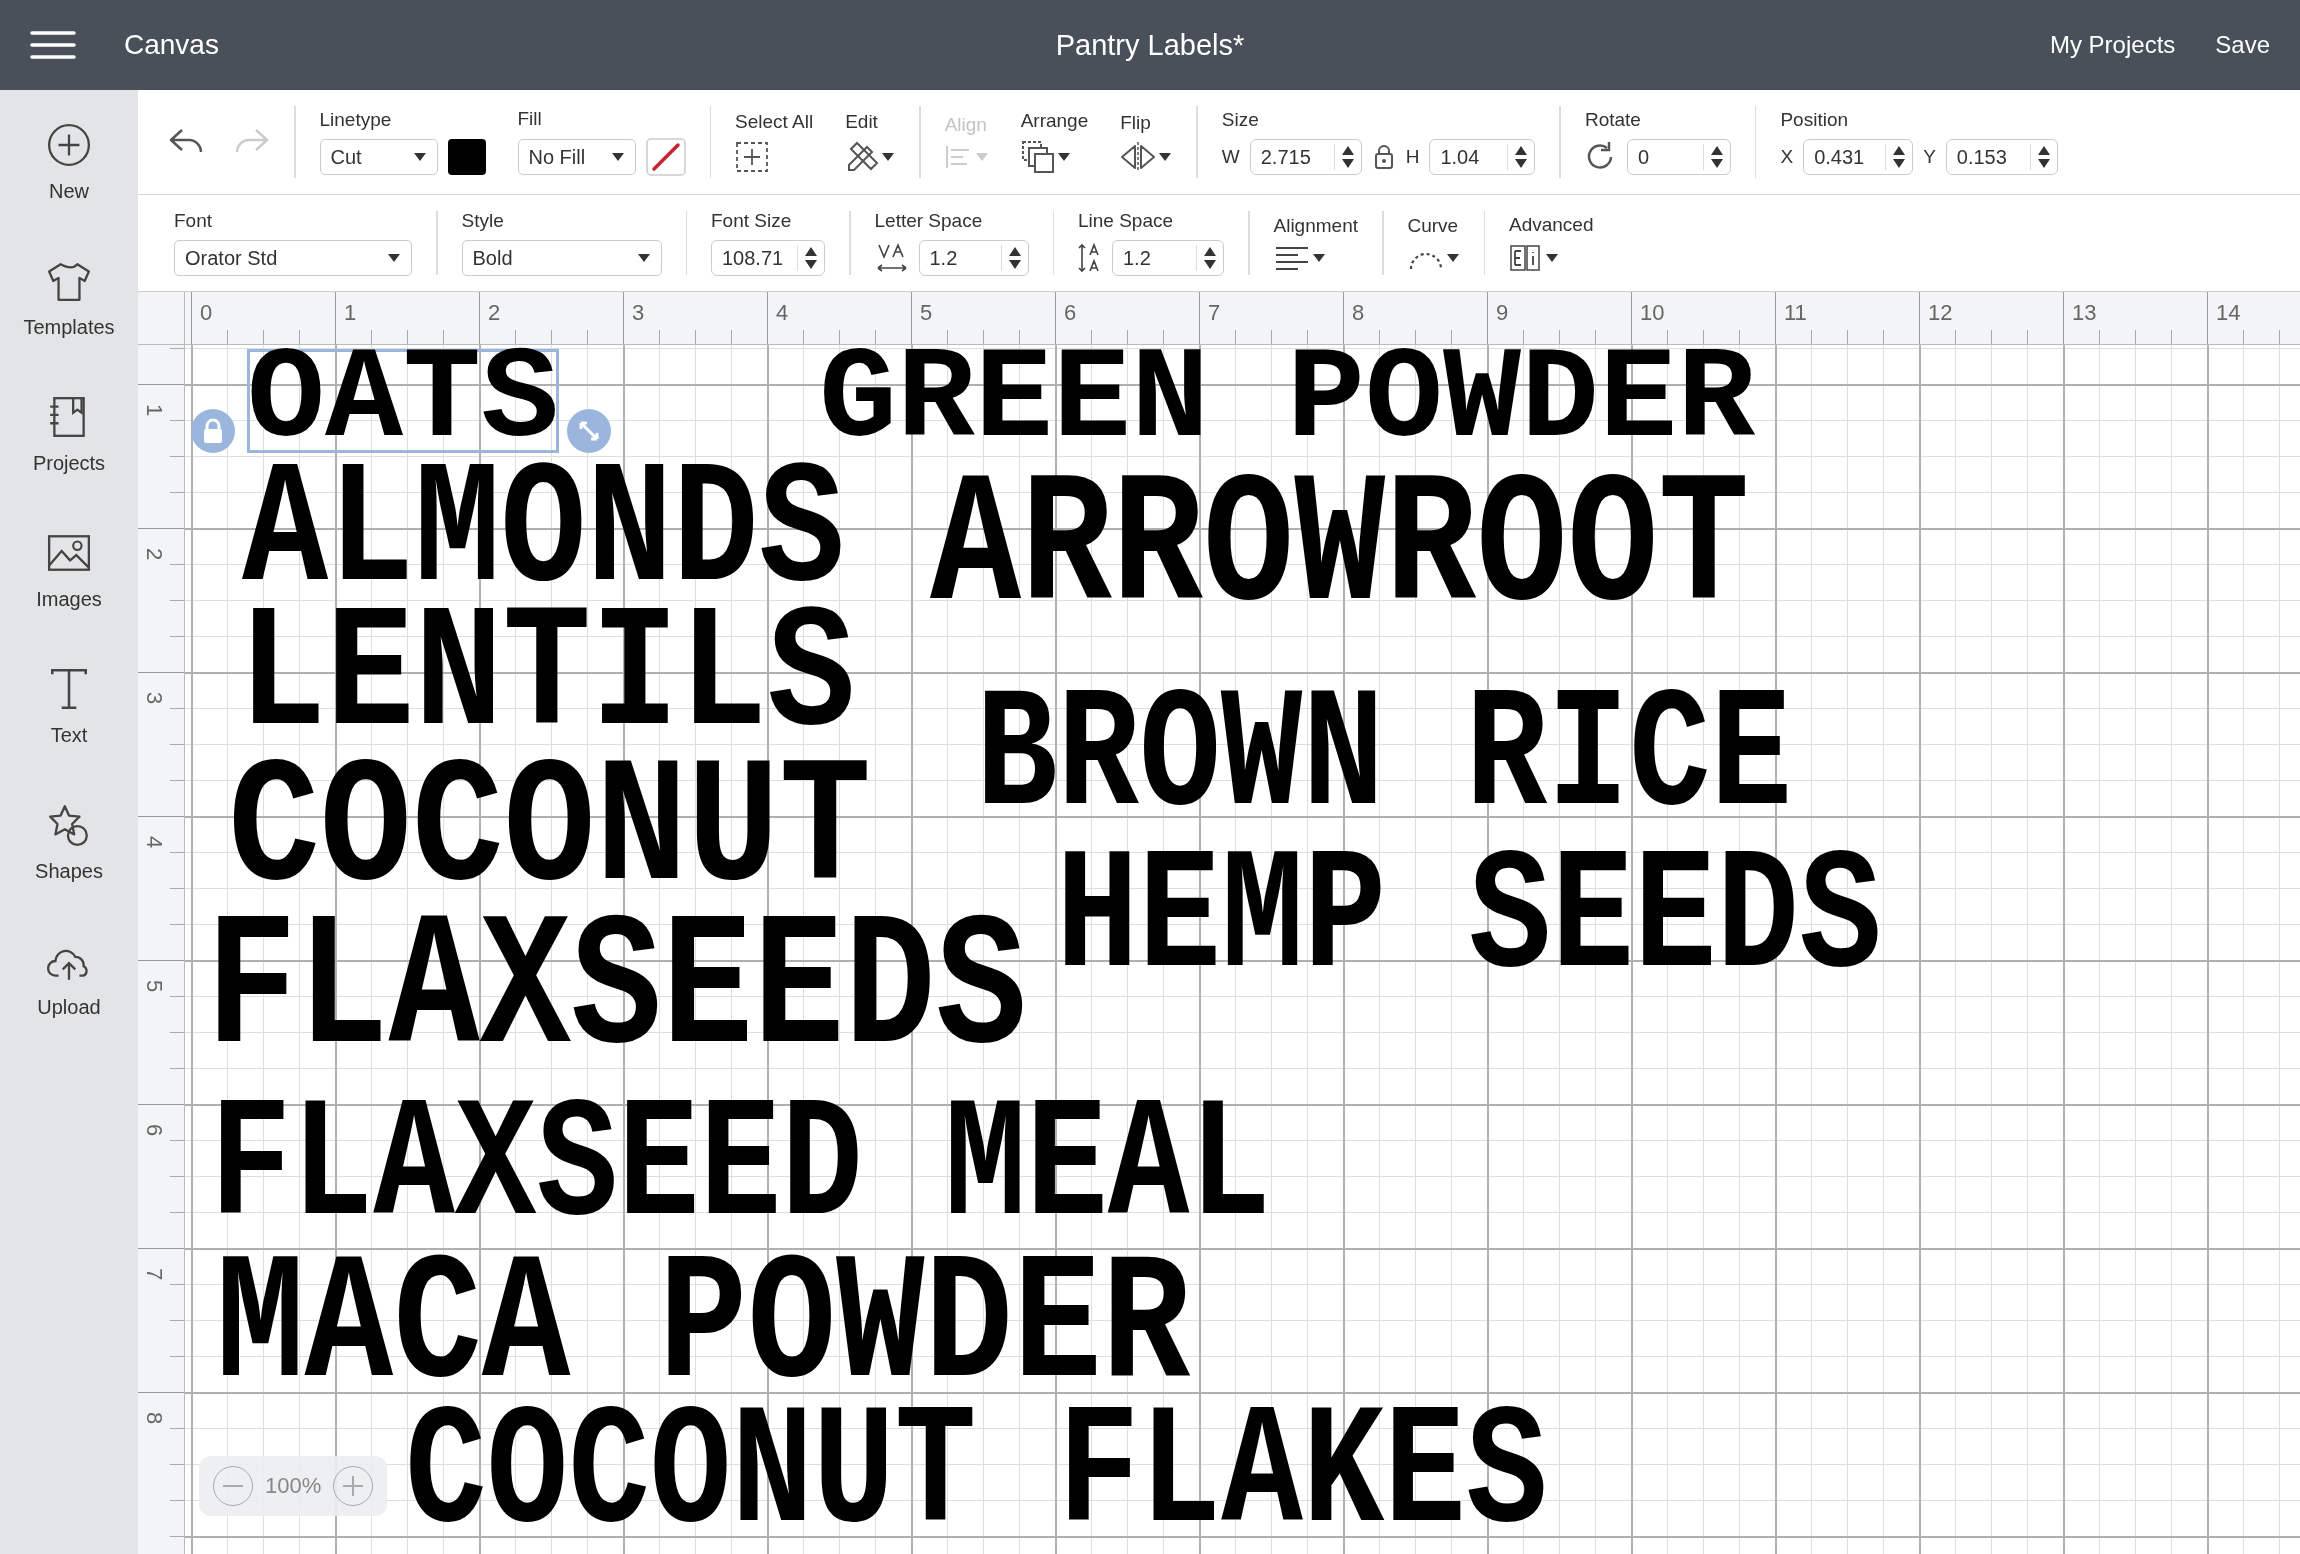 The image size is (2300, 1554). Describe the element at coordinates (1305, 157) in the screenshot. I see `width-field: 2.715` at that location.